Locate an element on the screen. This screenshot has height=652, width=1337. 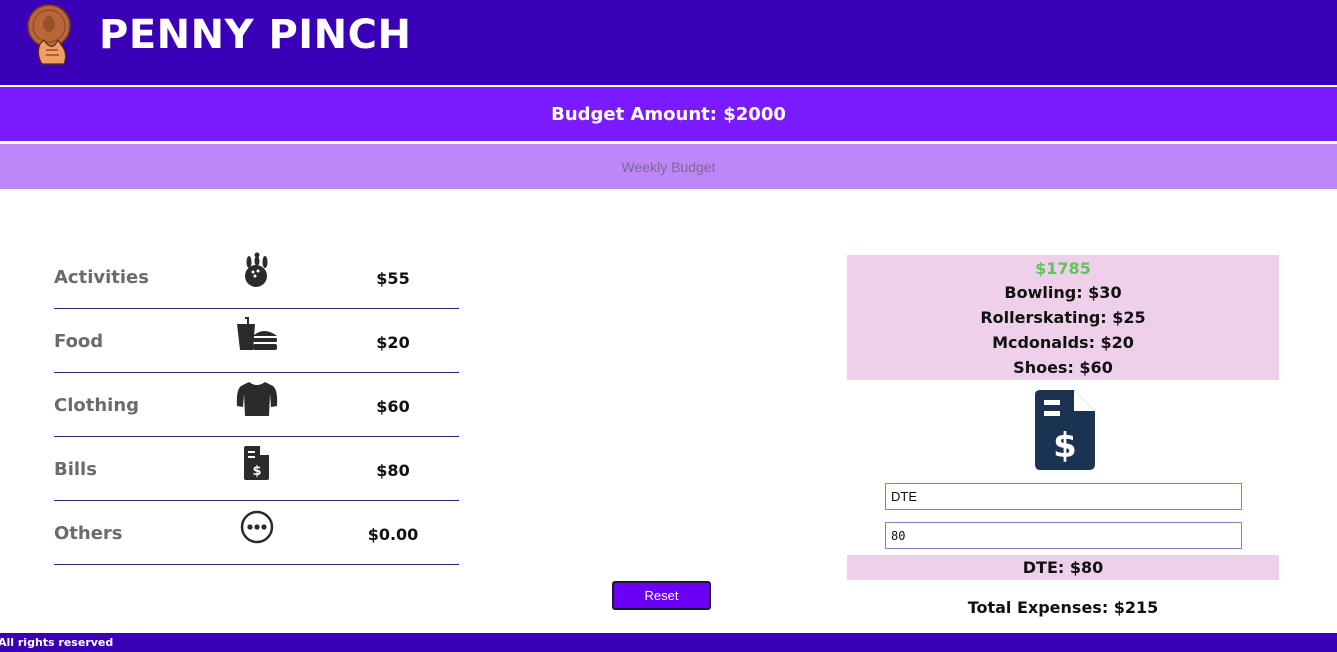
expense-amount-input is located at coordinates (1063, 535).